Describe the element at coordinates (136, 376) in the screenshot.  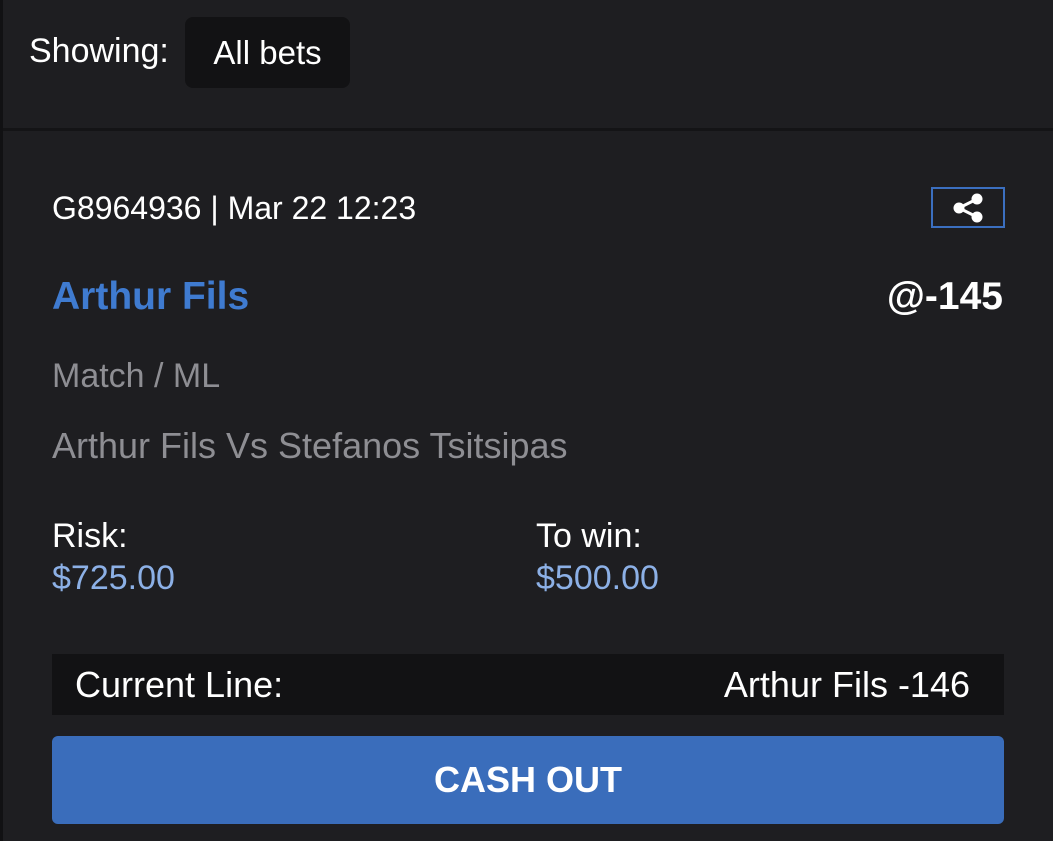
I see `market-type: Match / ML` at that location.